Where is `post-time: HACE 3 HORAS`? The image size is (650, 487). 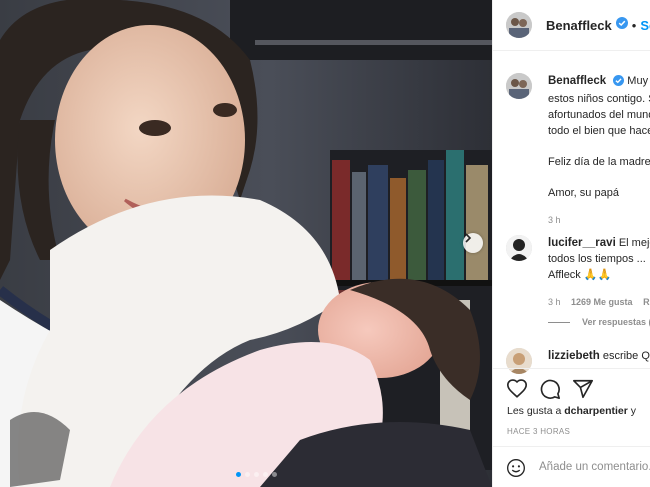
post-time: HACE 3 HORAS is located at coordinates (538, 431).